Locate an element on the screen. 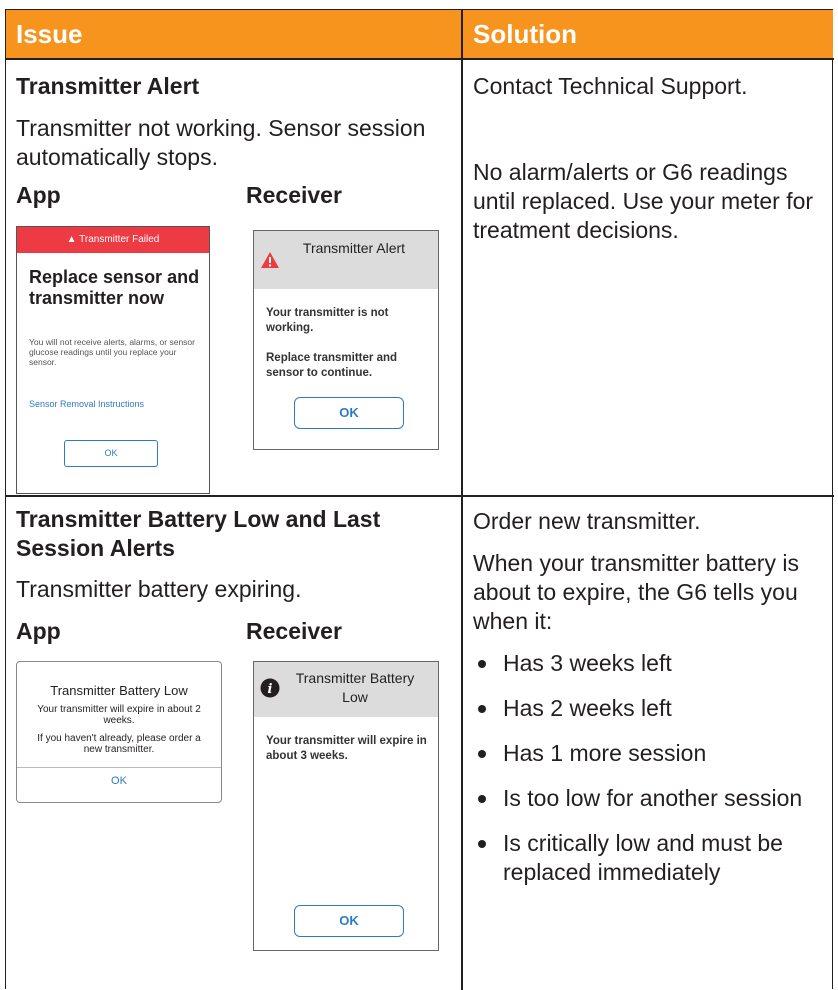  row1-app-label: App is located at coordinates (38, 195).